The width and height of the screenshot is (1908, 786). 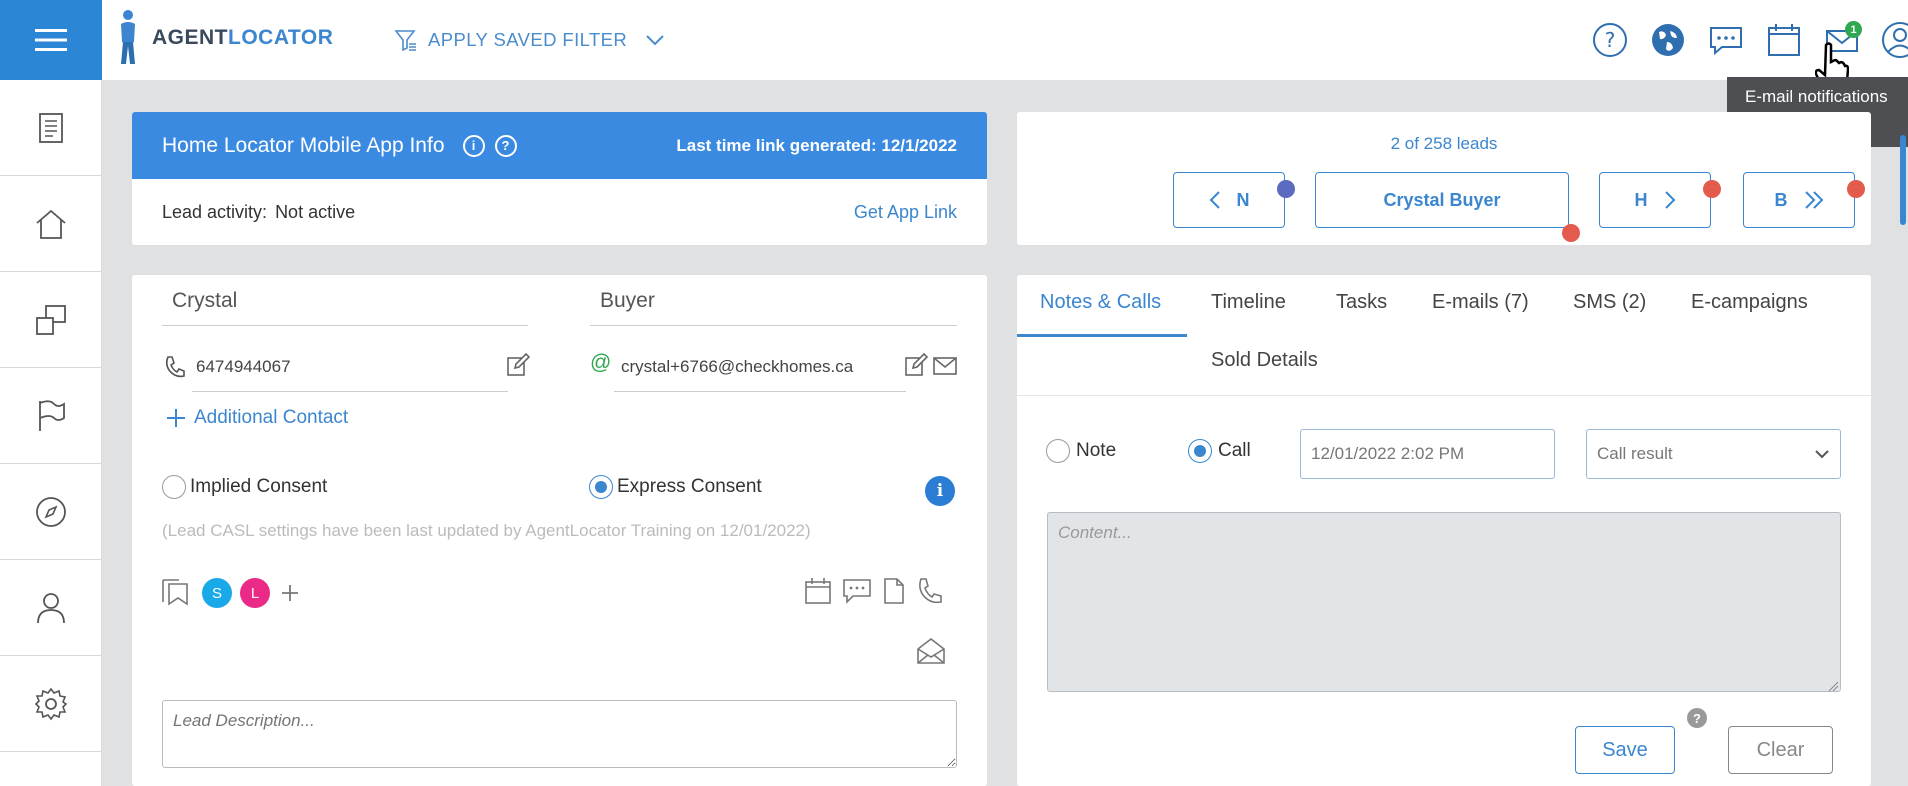 What do you see at coordinates (255, 593) in the screenshot?
I see `avatar: L` at bounding box center [255, 593].